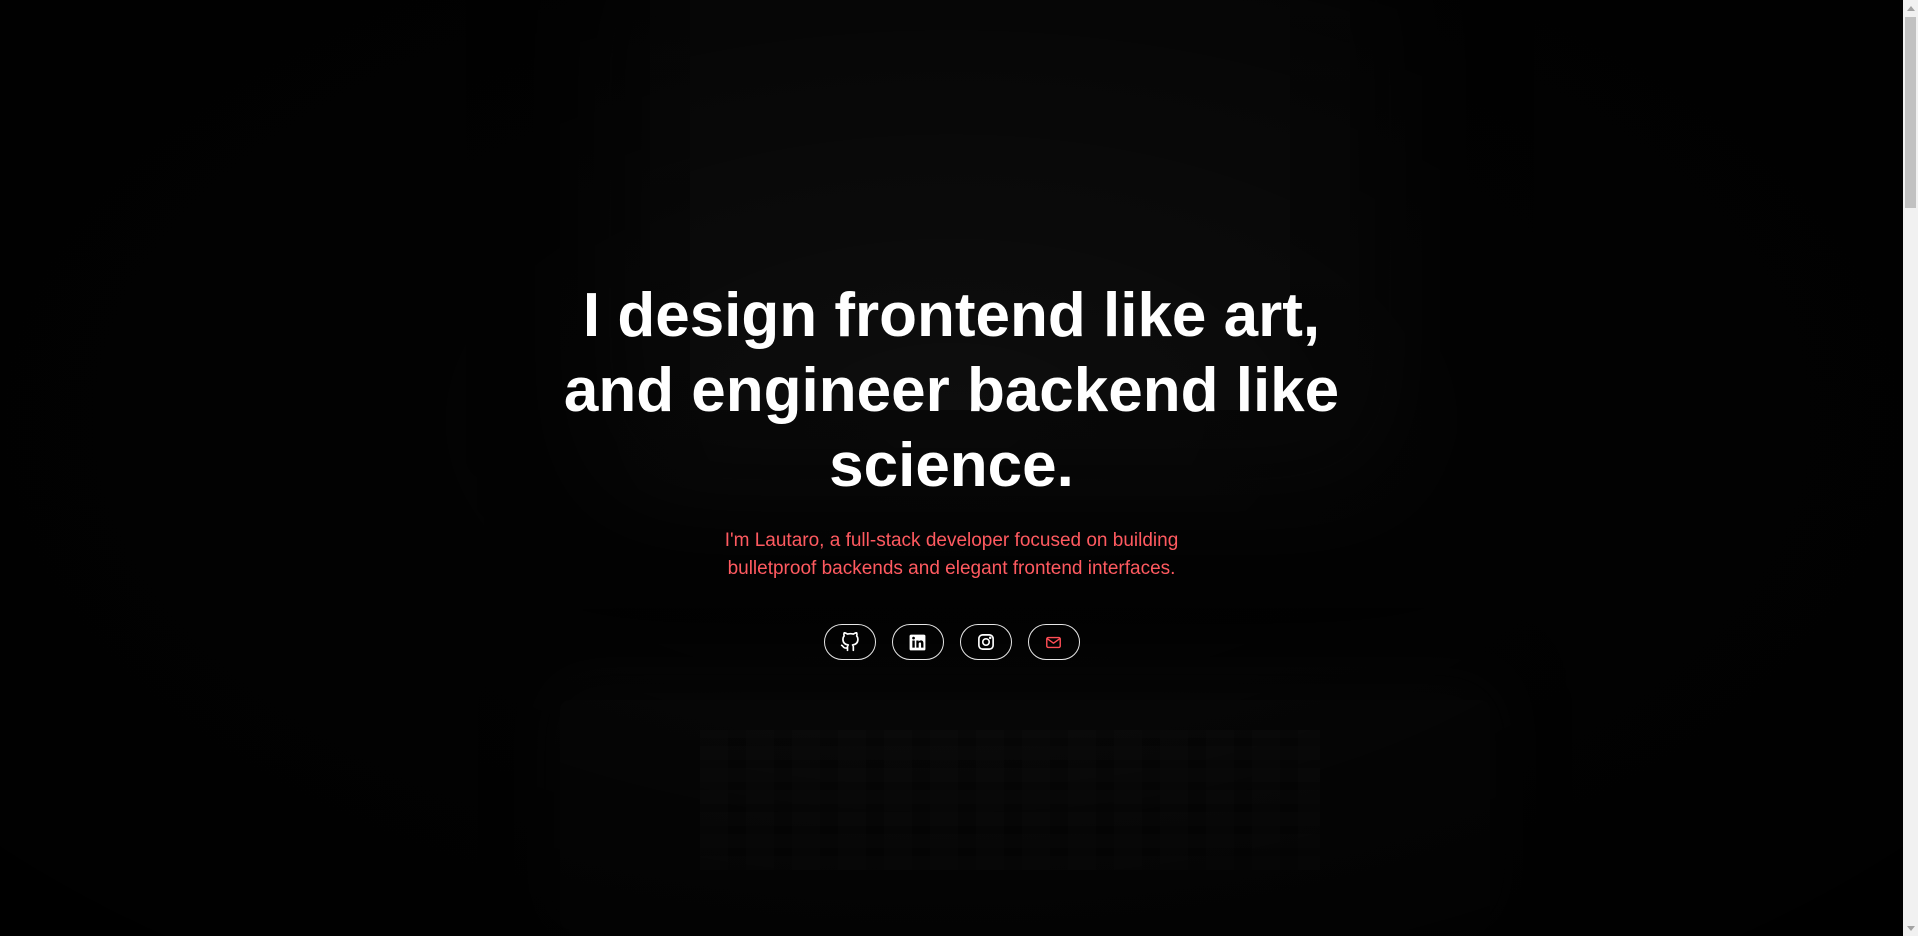 The height and width of the screenshot is (936, 1918). I want to click on linkedin-icon, so click(917, 642).